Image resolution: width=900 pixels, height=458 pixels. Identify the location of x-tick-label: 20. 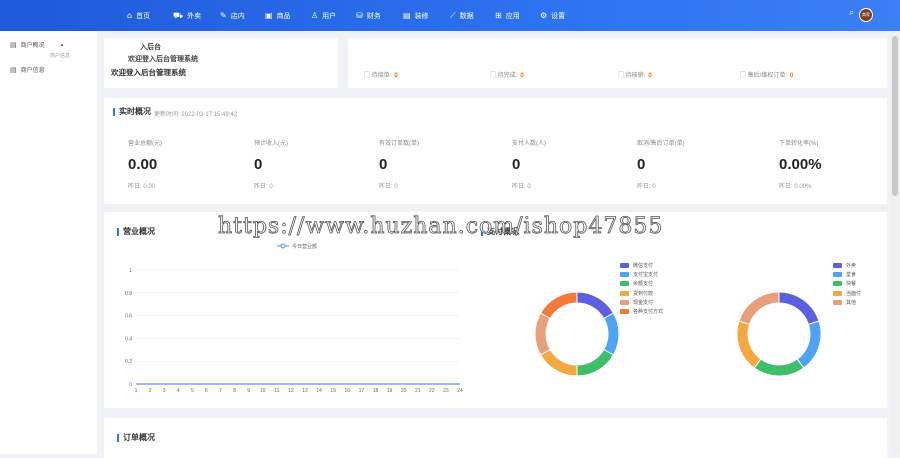
(404, 391).